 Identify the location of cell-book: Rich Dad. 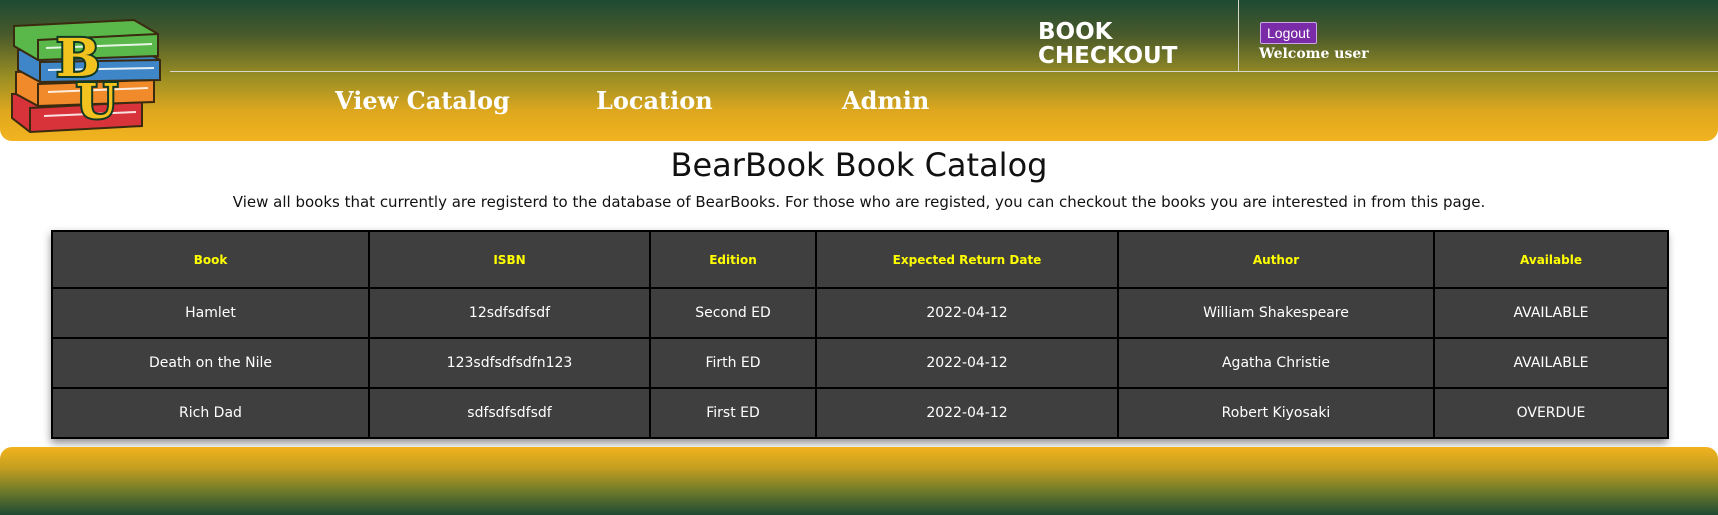
(210, 413).